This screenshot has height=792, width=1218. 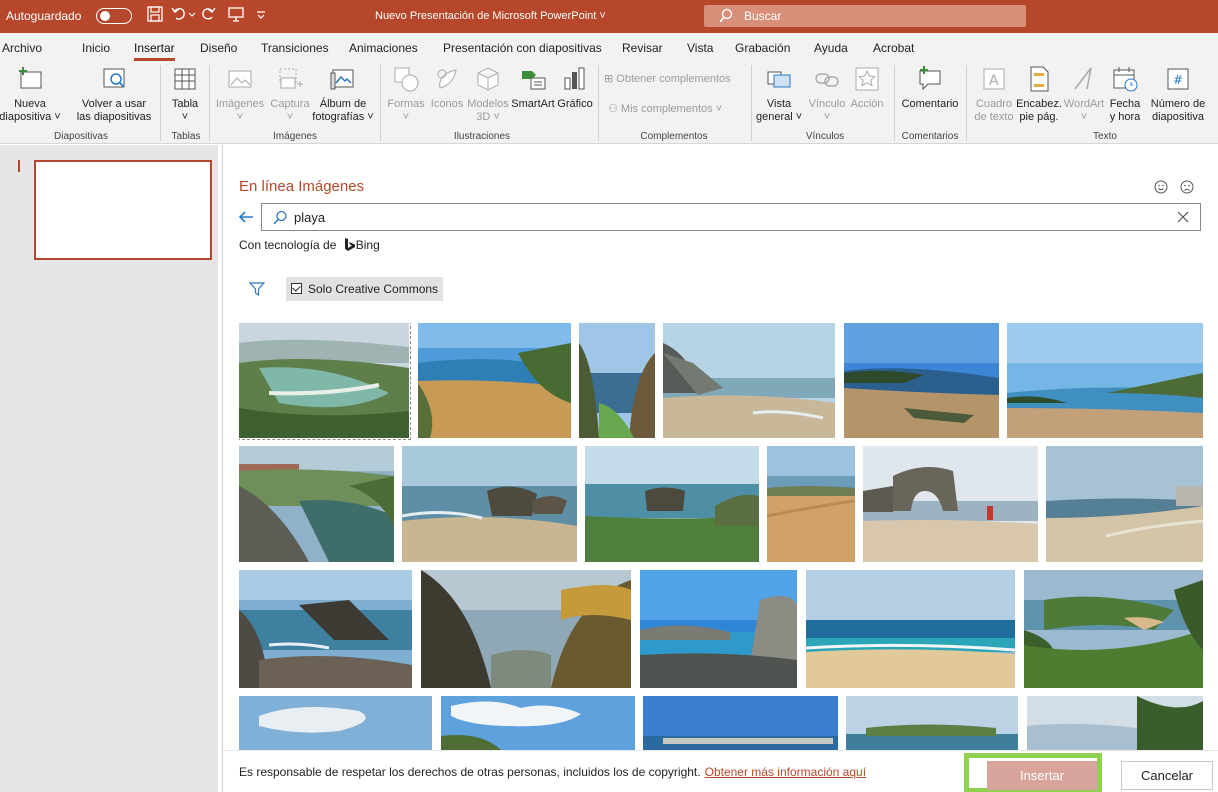 What do you see at coordinates (185, 92) in the screenshot?
I see `table-button: Tabla ˅` at bounding box center [185, 92].